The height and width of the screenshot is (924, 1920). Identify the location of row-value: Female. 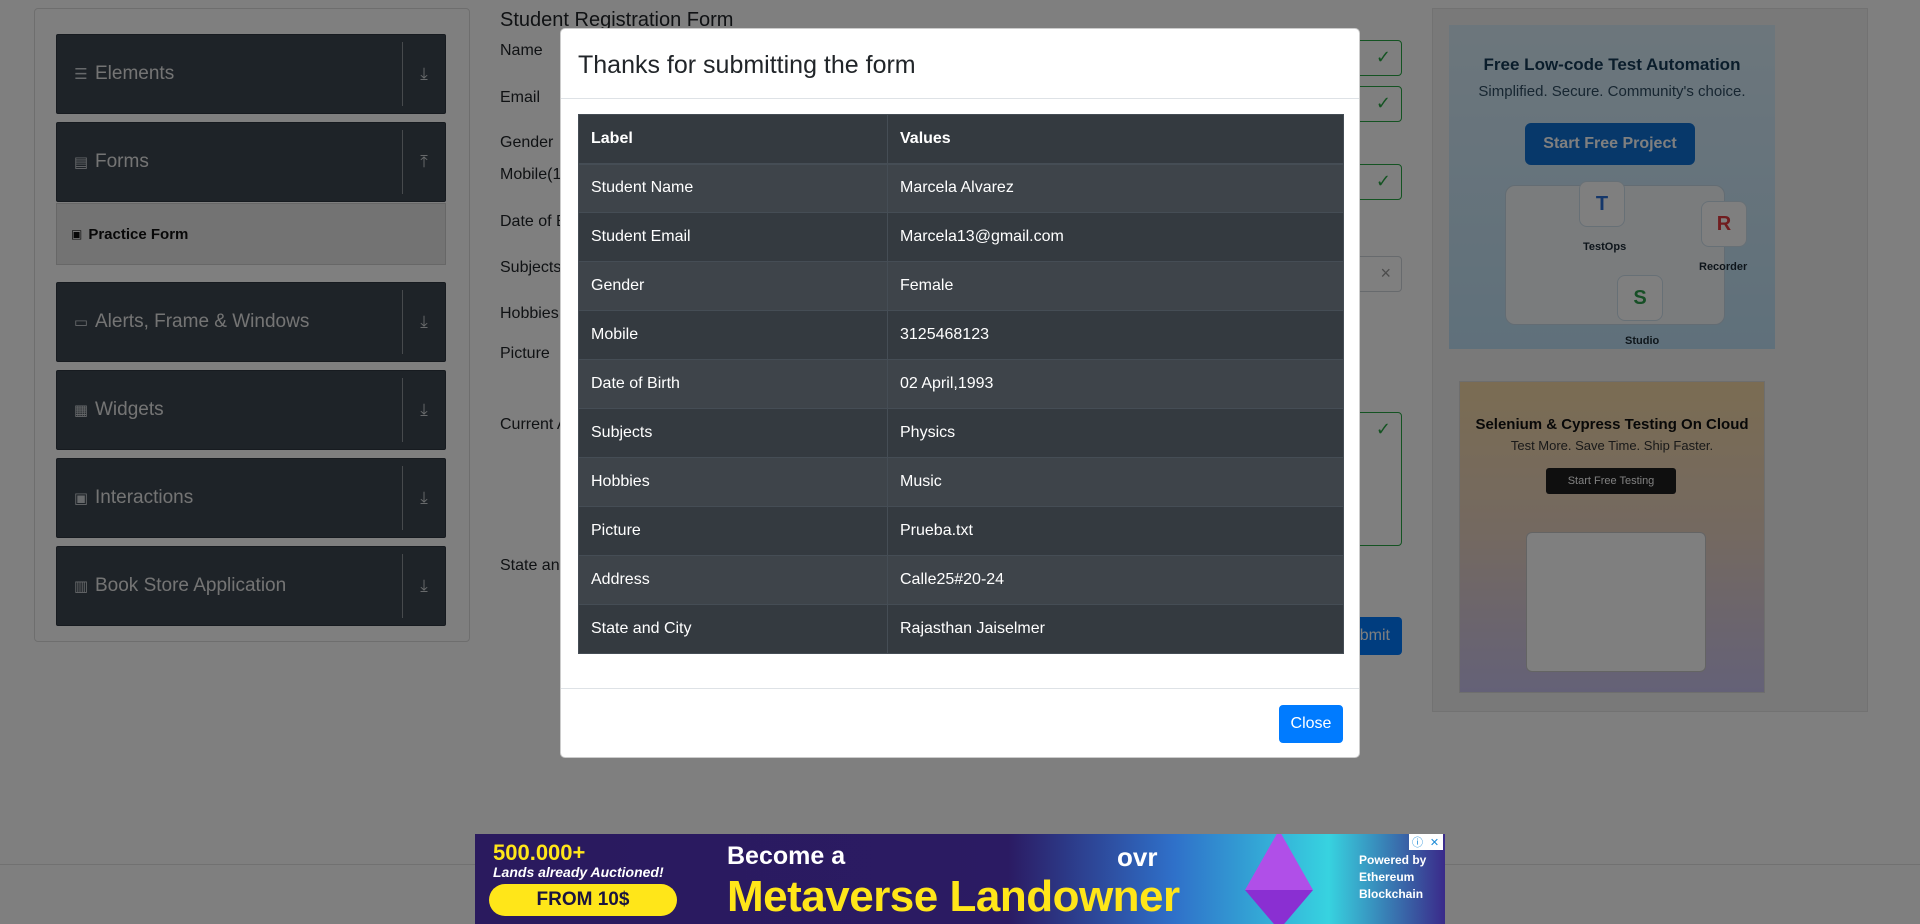
(1115, 286).